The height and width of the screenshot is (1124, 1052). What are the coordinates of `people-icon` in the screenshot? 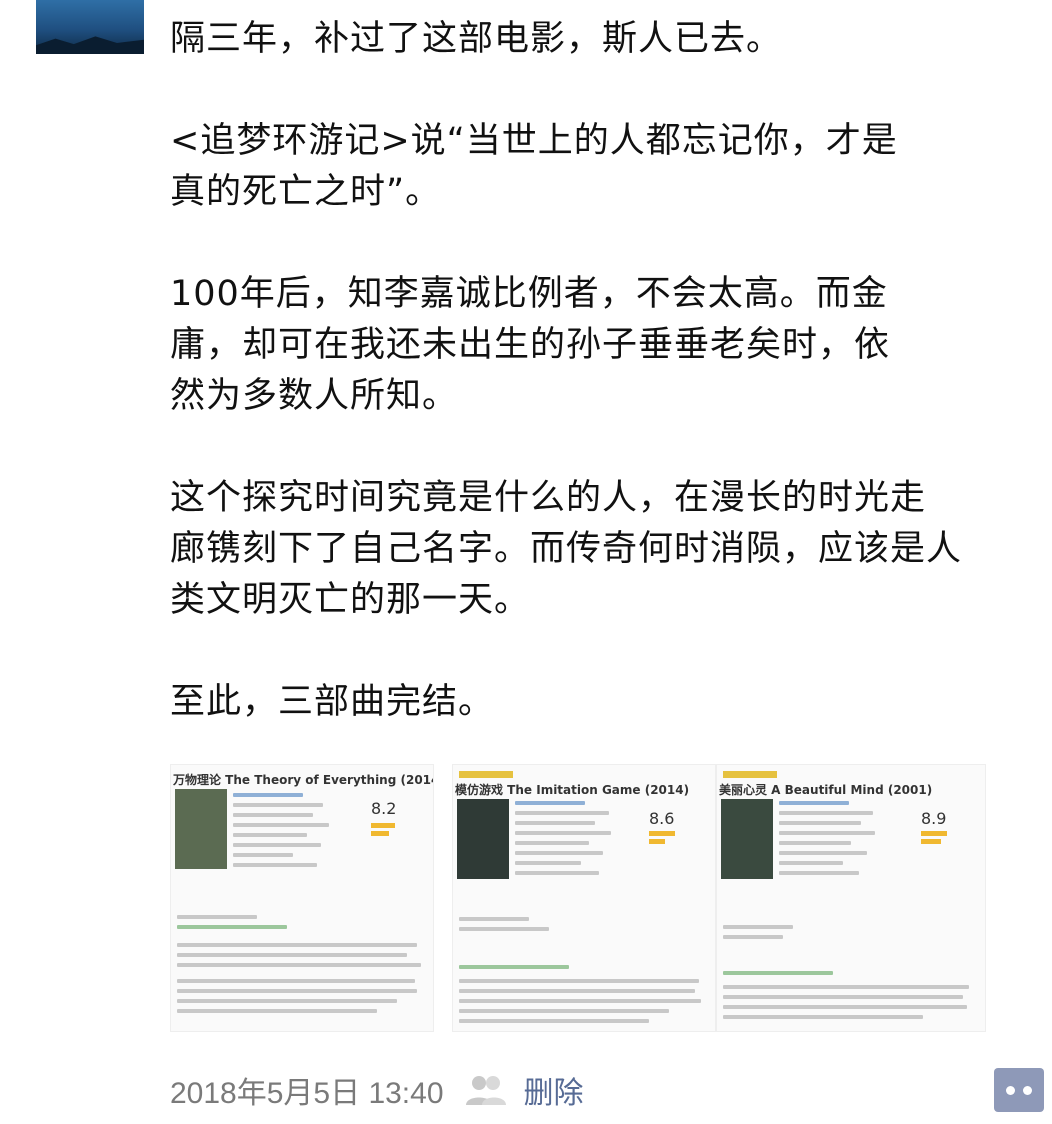 It's located at (486, 1090).